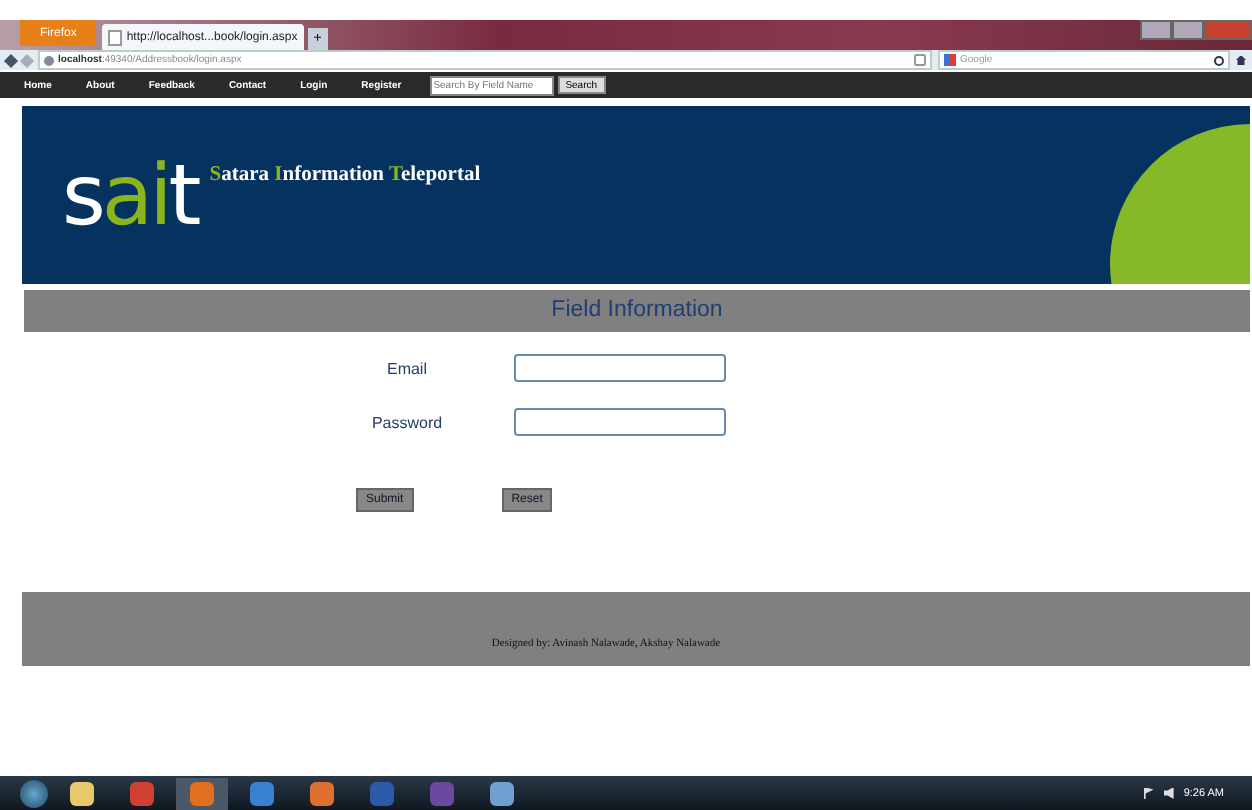  Describe the element at coordinates (1219, 60) in the screenshot. I see `search-icon` at that location.